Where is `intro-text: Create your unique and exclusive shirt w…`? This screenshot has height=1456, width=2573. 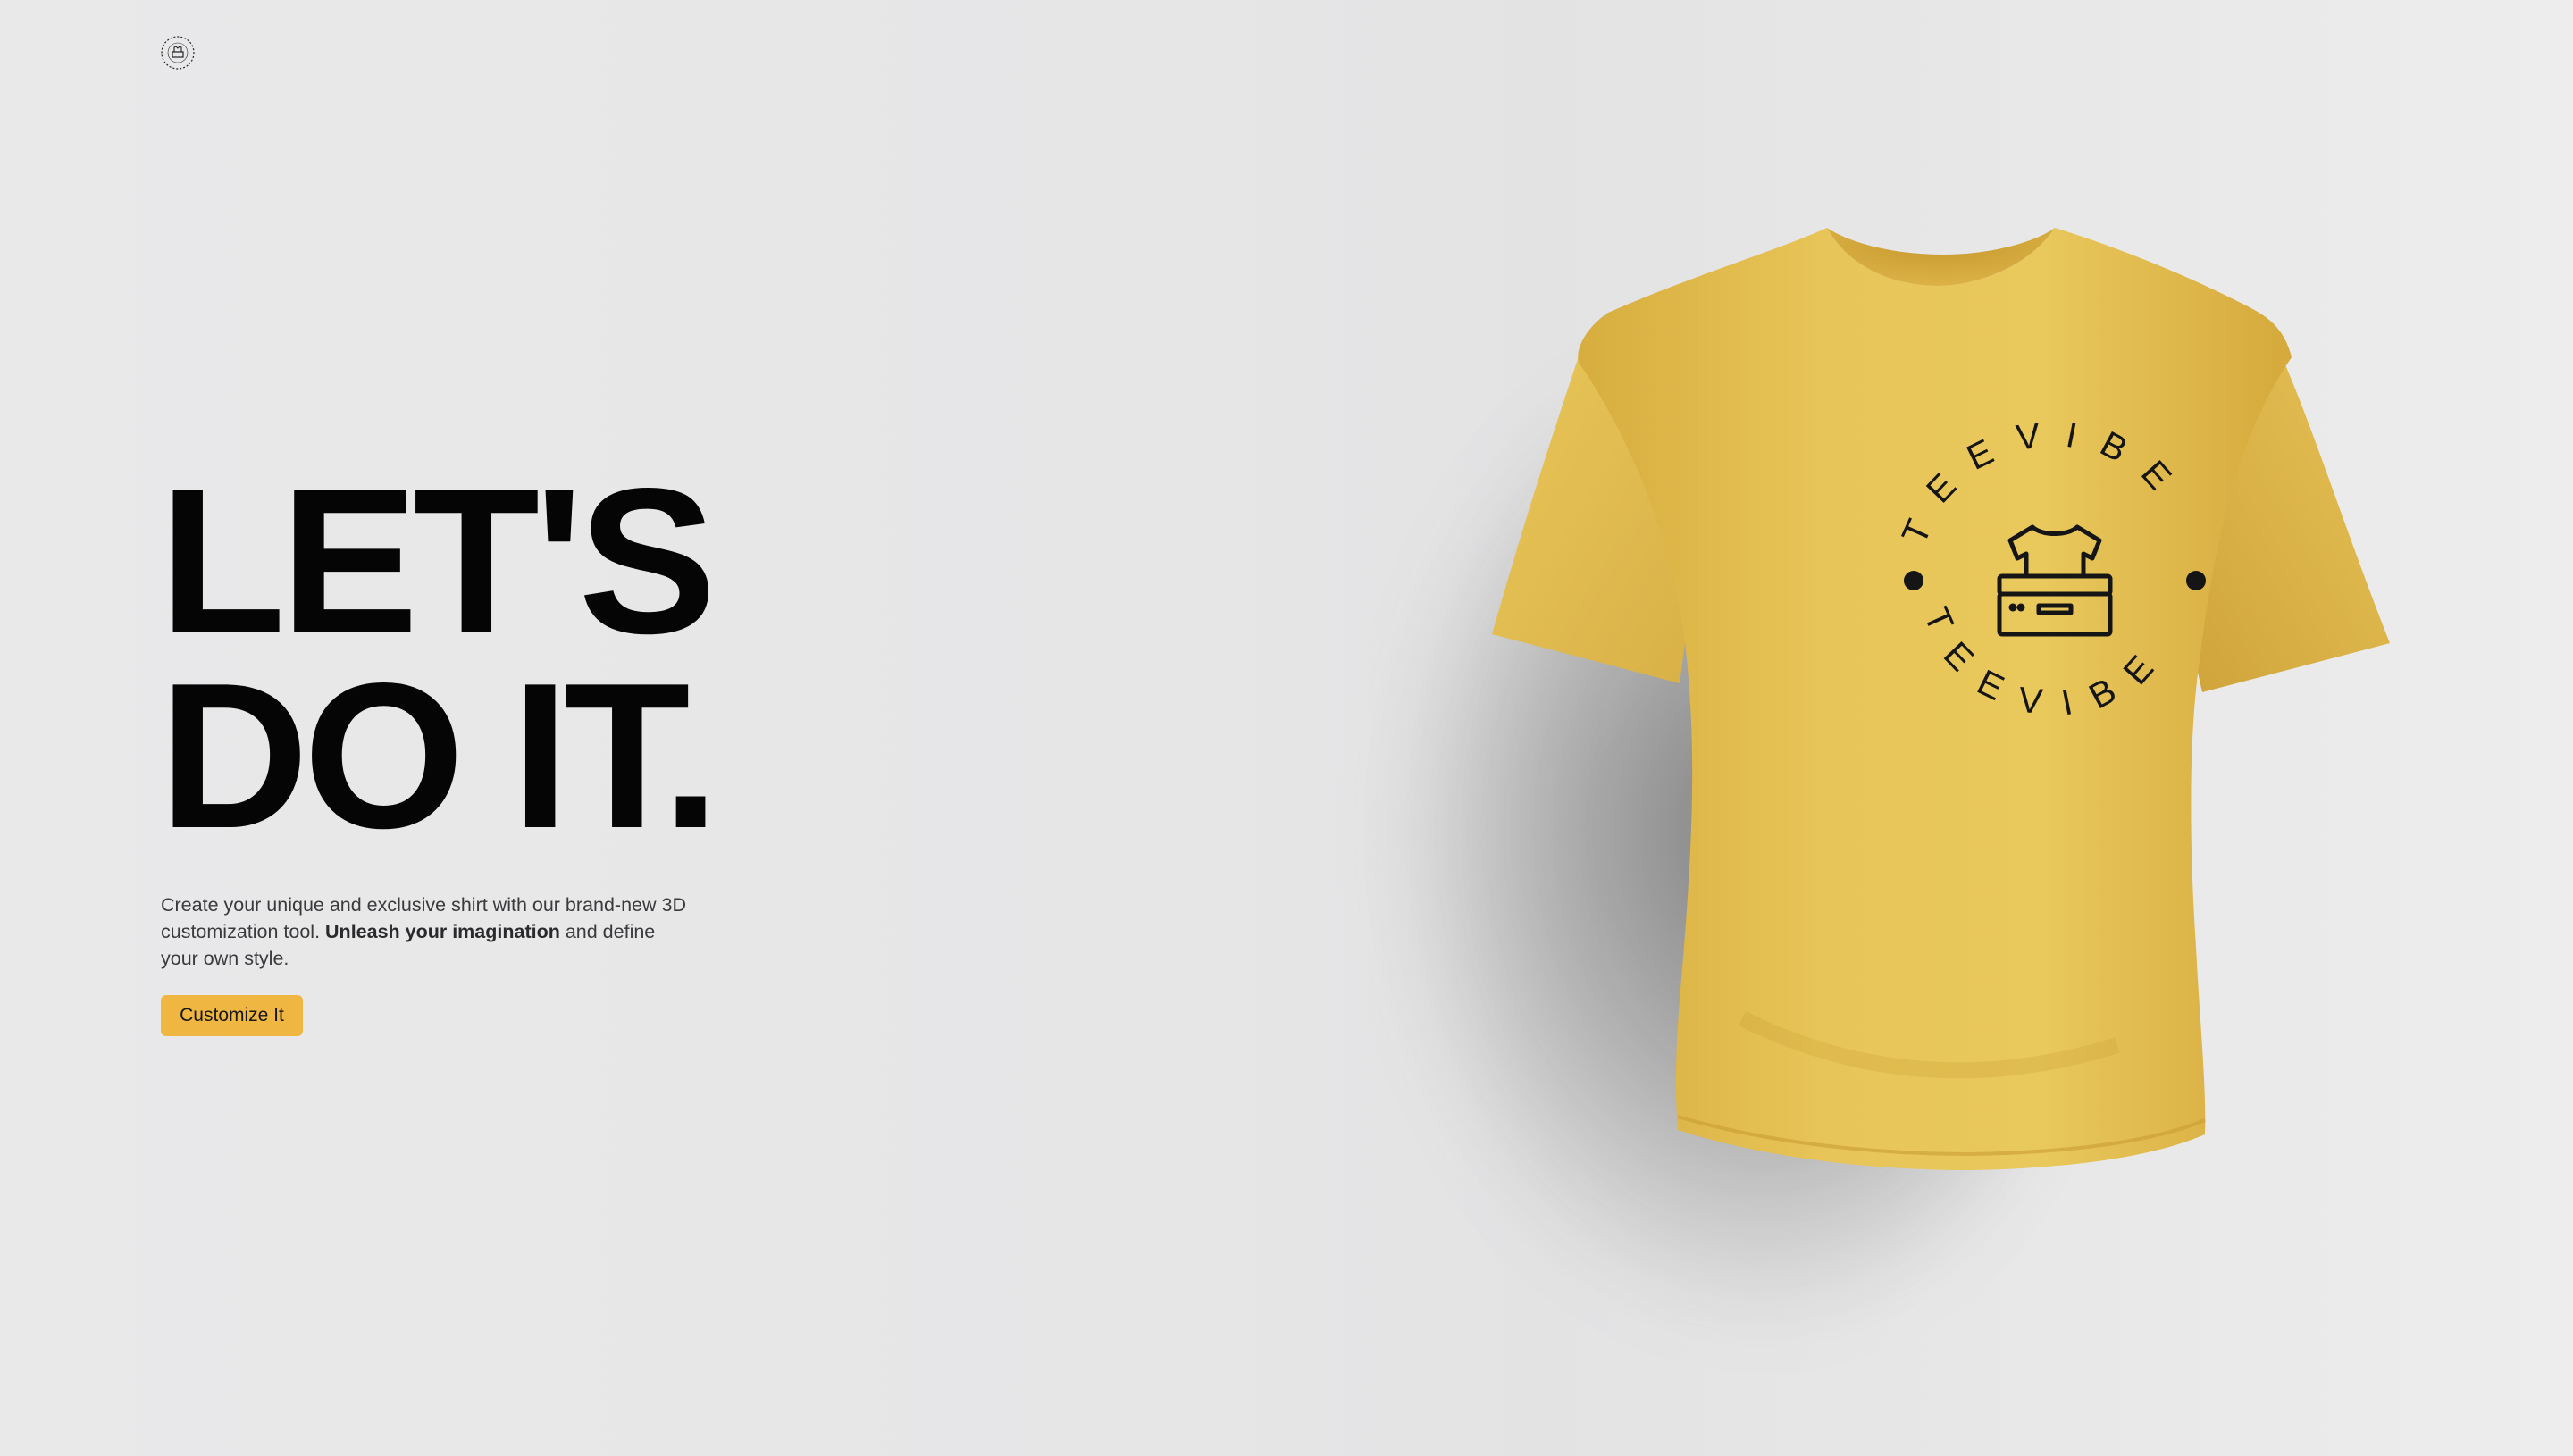 intro-text: Create your unique and exclusive shirt w… is located at coordinates (429, 932).